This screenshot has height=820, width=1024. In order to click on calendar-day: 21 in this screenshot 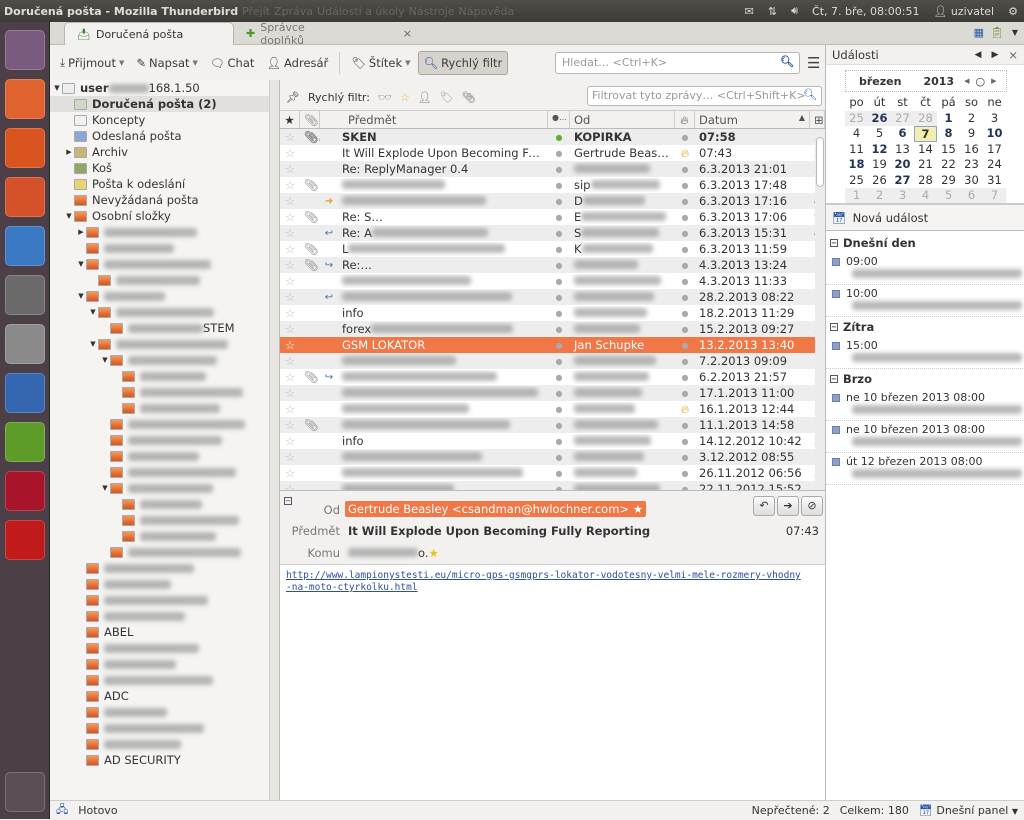, I will do `click(925, 165)`.